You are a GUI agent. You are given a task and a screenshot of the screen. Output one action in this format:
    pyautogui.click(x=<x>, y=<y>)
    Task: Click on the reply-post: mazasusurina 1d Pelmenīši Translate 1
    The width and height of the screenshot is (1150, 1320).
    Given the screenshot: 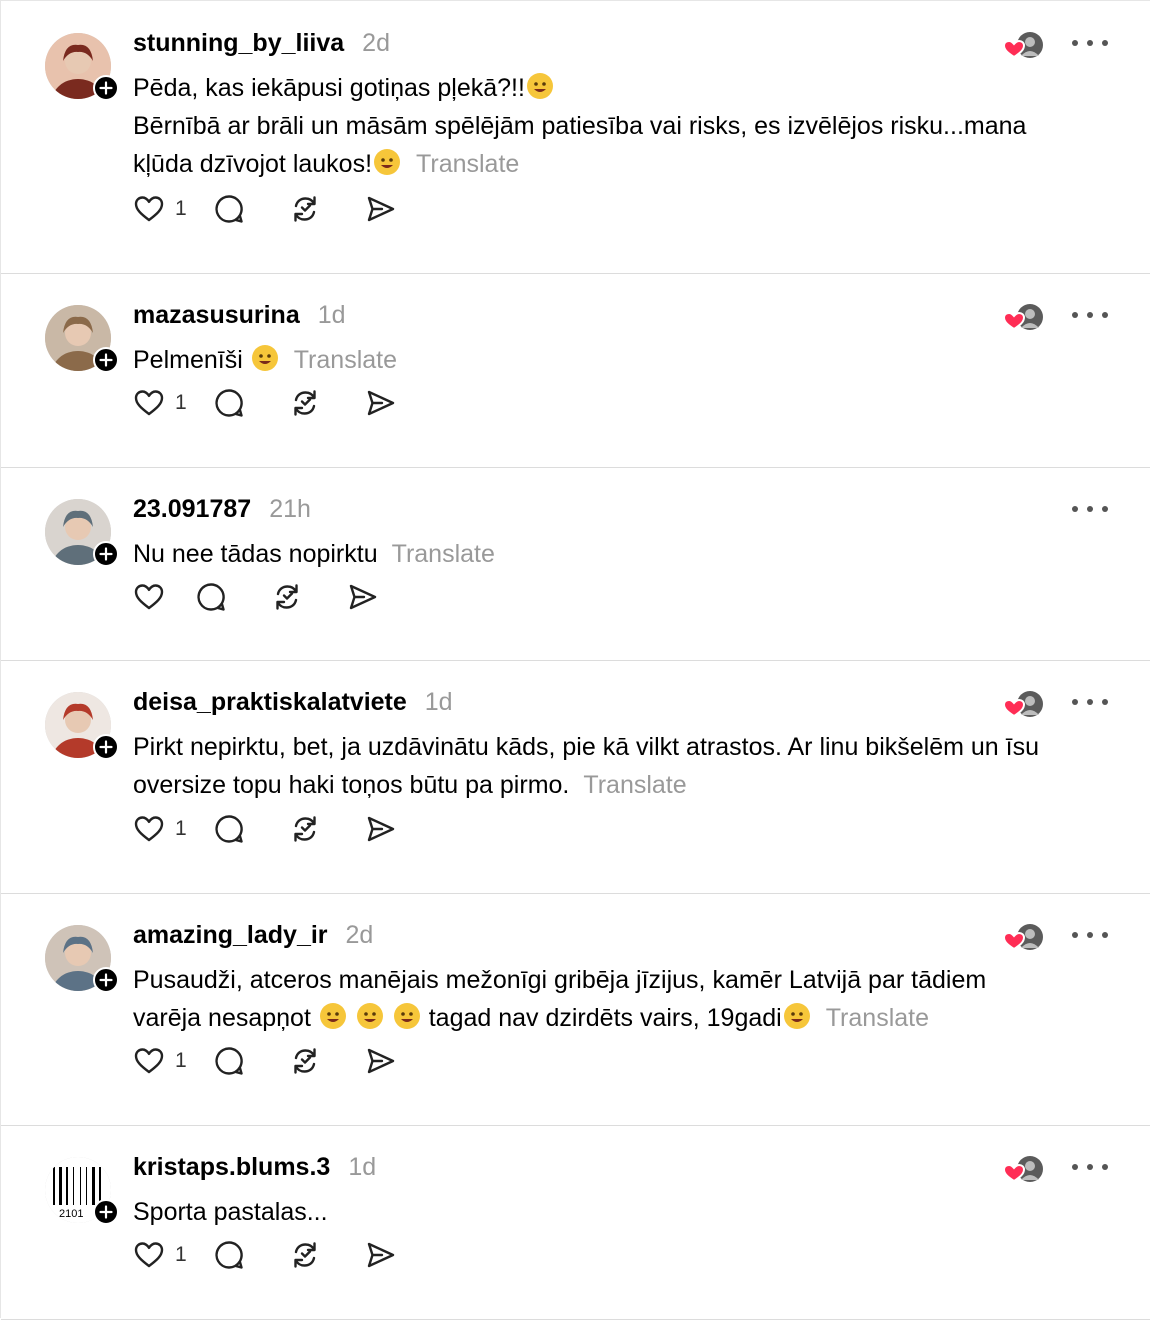 What is the action you would take?
    pyautogui.click(x=575, y=370)
    